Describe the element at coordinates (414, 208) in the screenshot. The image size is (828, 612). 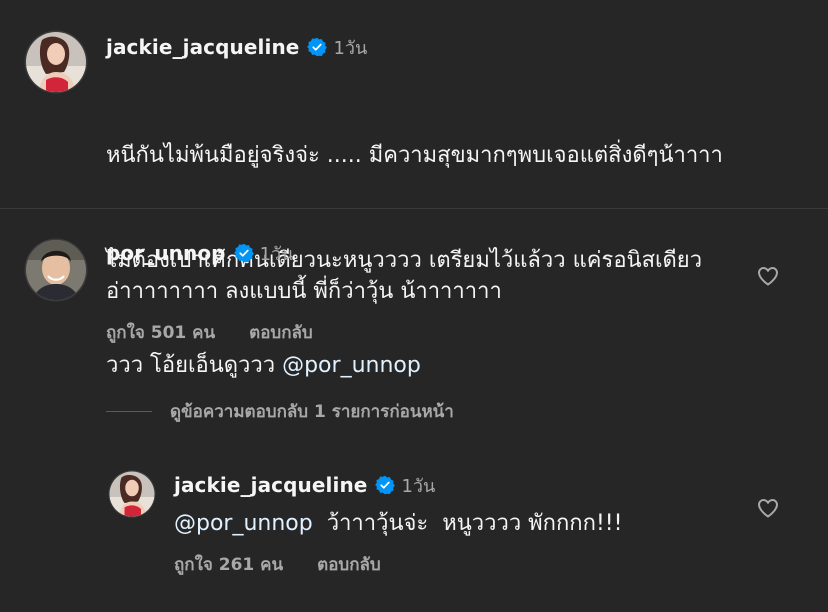
I see `divider` at that location.